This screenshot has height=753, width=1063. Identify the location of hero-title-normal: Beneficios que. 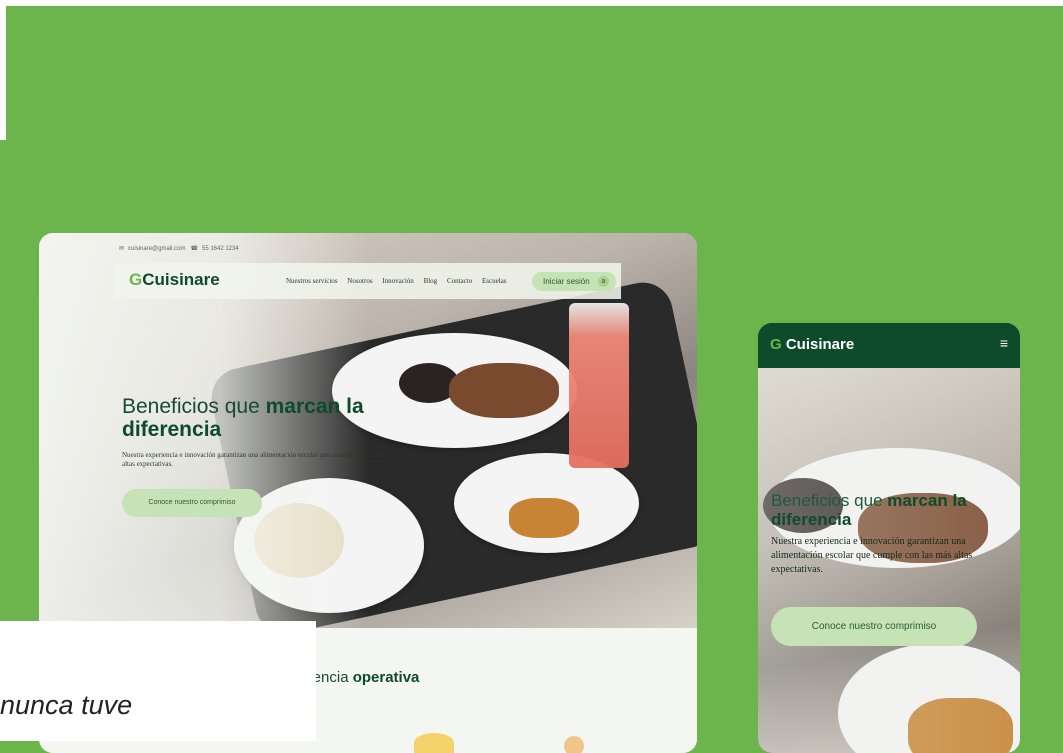
(194, 406).